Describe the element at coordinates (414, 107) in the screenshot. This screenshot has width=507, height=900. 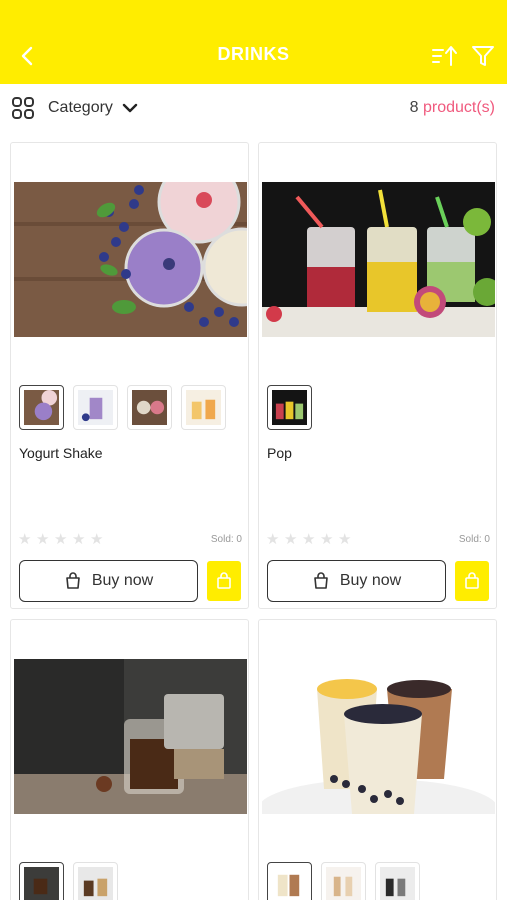
I see `product-count-number: 8` at that location.